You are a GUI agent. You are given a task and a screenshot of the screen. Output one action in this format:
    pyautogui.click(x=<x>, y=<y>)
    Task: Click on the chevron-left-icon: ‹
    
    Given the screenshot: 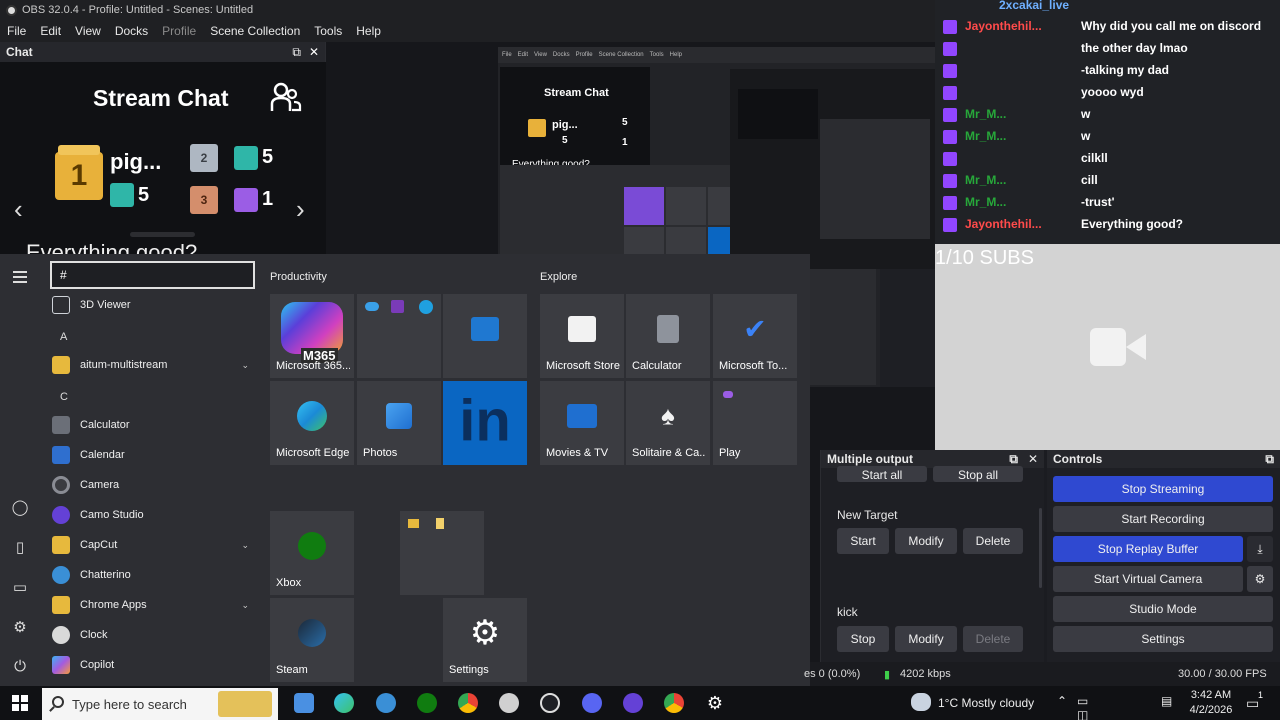 What is the action you would take?
    pyautogui.click(x=18, y=209)
    